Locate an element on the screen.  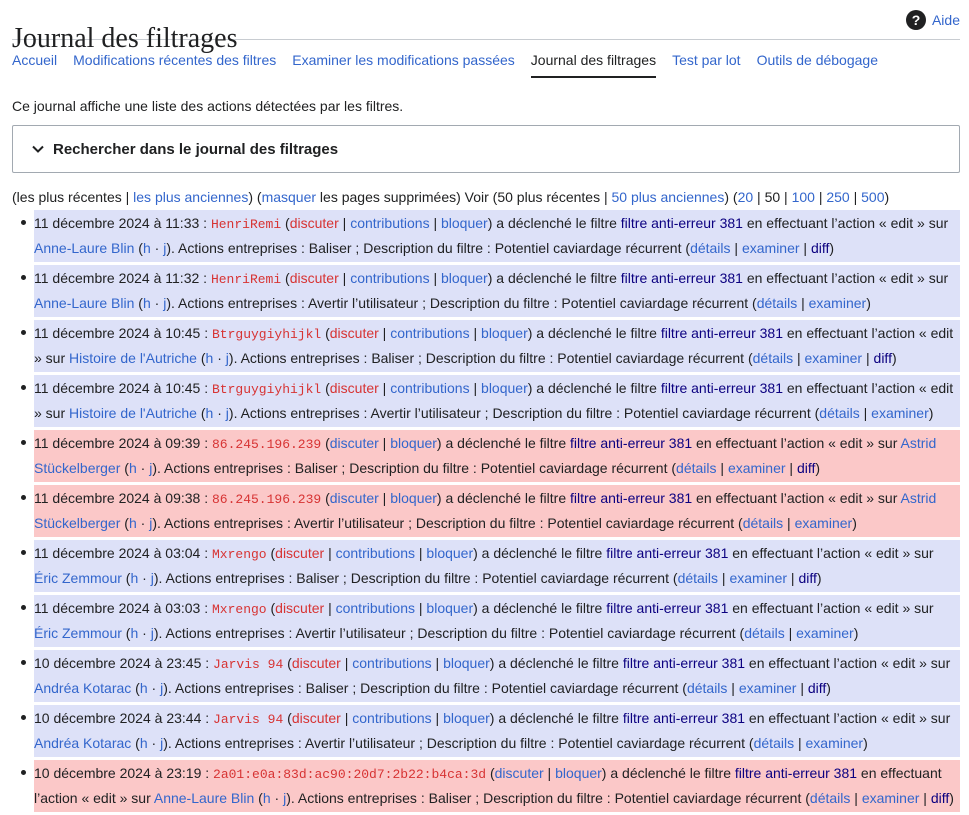
tab-abuse-log: Journal des filtrages is located at coordinates (593, 63).